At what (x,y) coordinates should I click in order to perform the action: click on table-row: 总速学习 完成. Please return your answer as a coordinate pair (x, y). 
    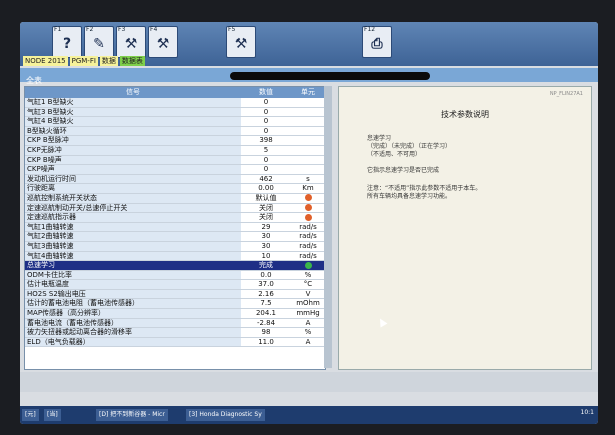
    Looking at the image, I should click on (175, 266).